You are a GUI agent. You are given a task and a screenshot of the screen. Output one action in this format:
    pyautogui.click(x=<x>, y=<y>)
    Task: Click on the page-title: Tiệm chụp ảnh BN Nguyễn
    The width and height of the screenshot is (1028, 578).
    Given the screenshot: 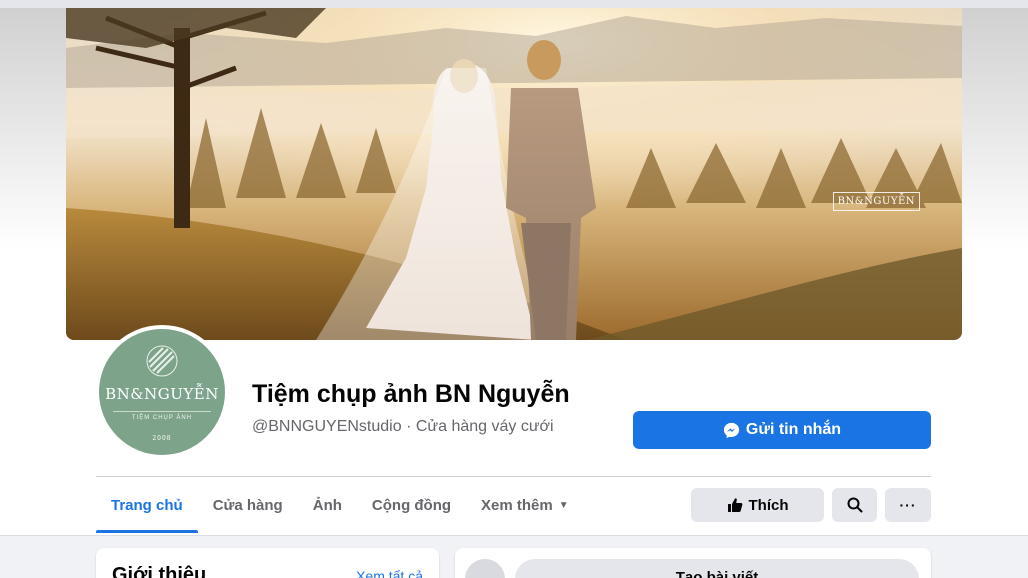 What is the action you would take?
    pyautogui.click(x=411, y=394)
    